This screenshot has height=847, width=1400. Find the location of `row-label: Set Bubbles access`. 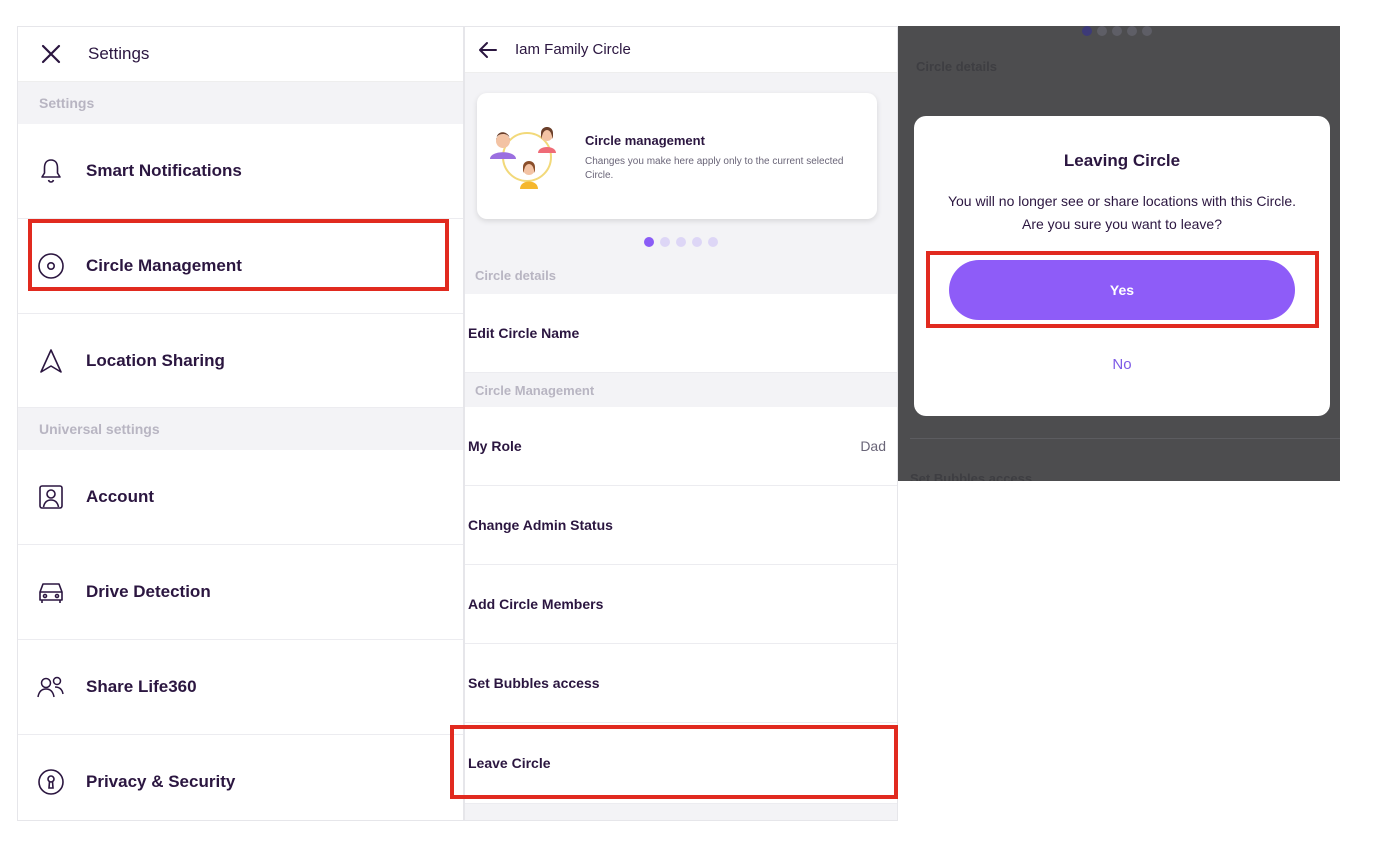

row-label: Set Bubbles access is located at coordinates (534, 683).